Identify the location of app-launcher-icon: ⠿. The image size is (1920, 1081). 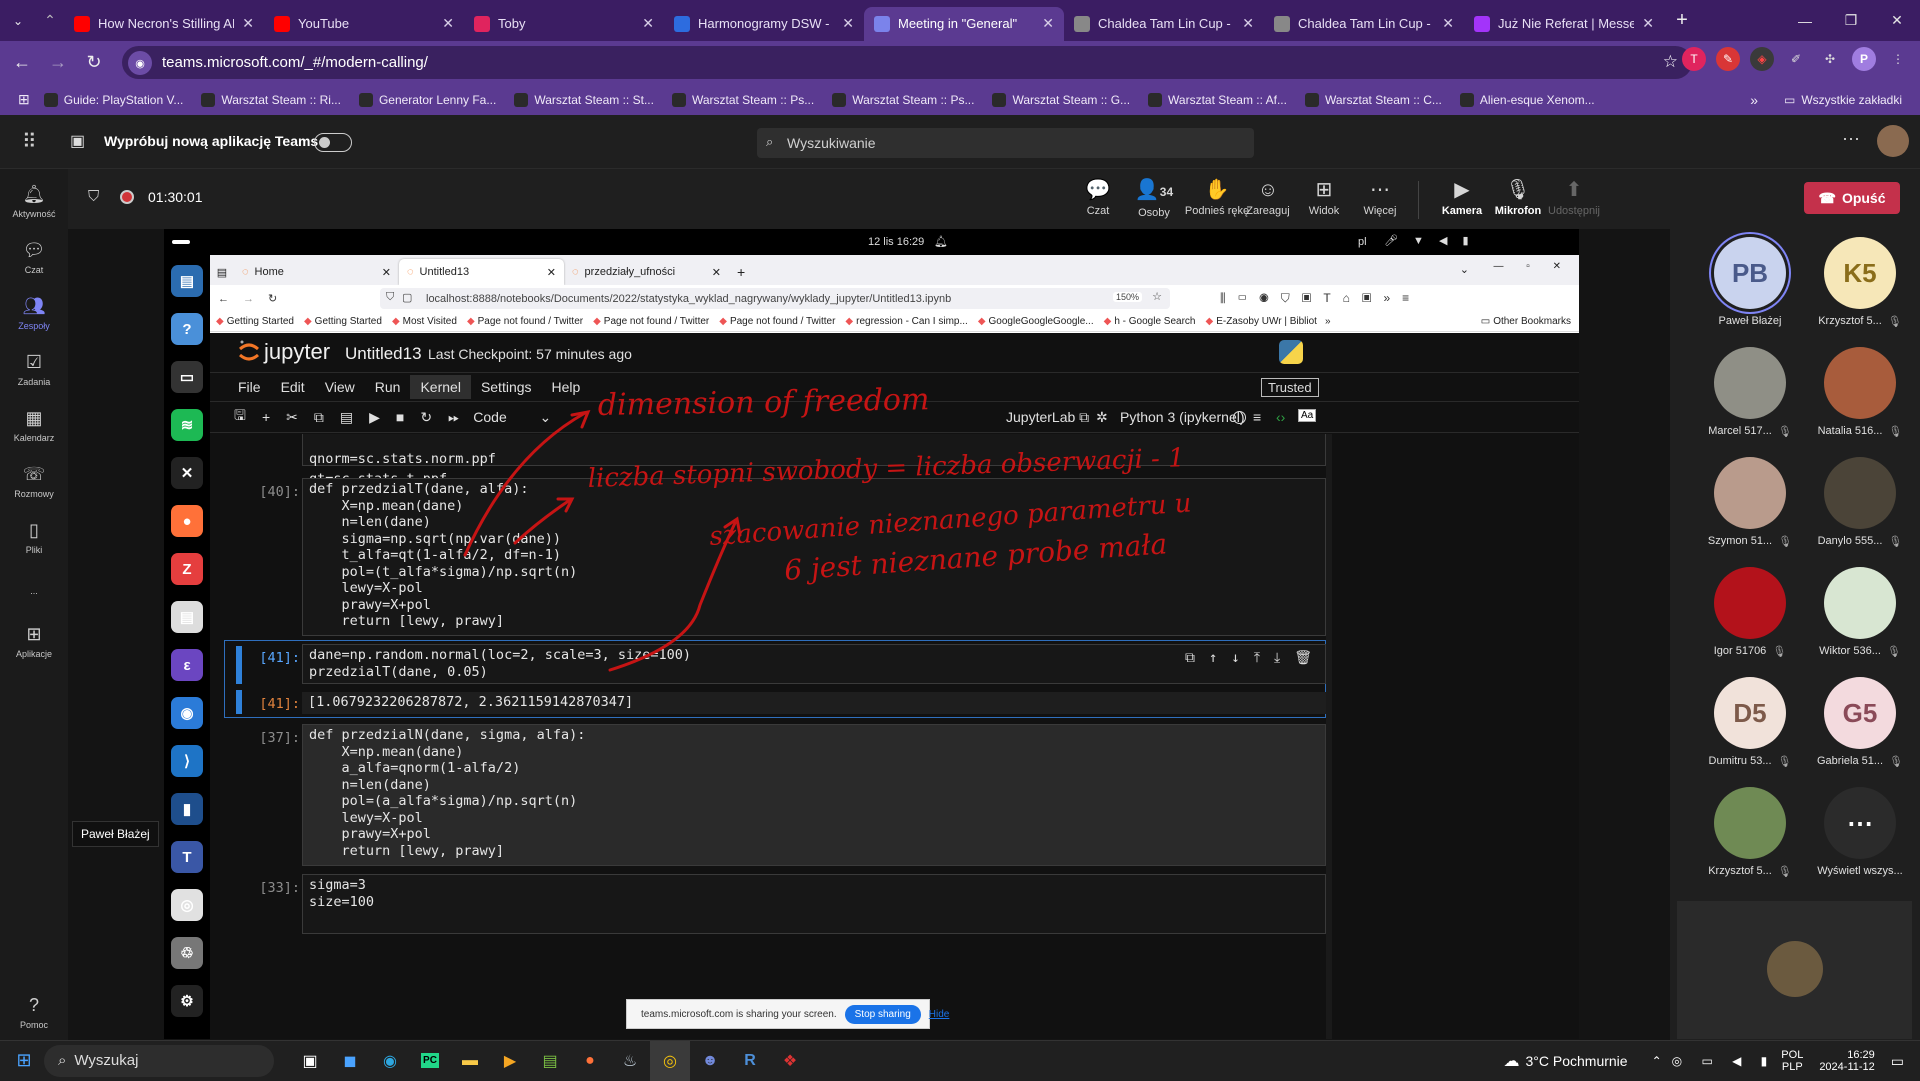
(29, 141).